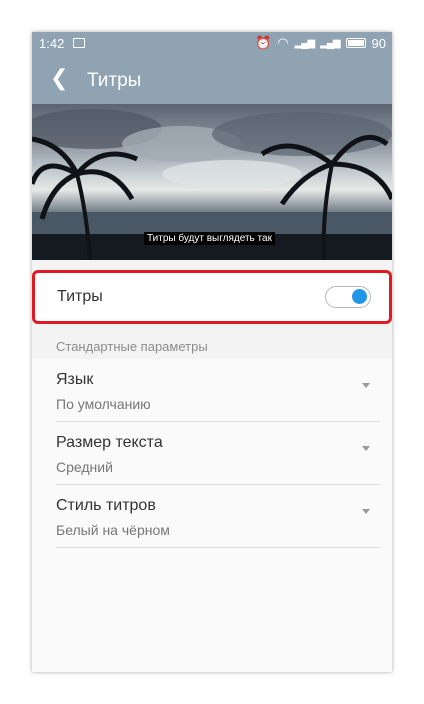  I want to click on setting-value: Белый на чёрном, so click(113, 530).